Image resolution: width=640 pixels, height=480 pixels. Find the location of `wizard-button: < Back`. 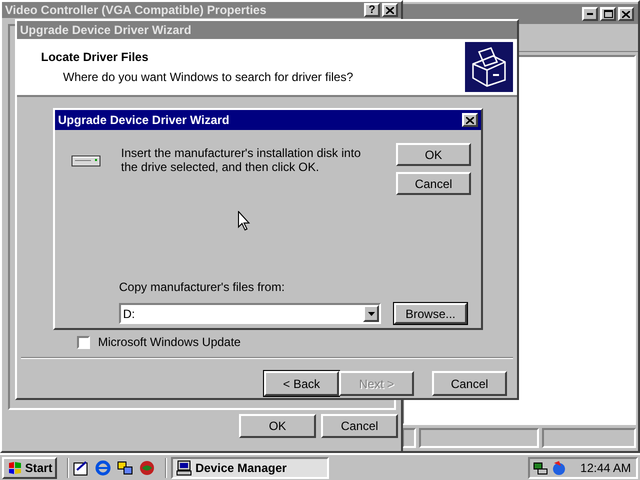

wizard-button: < Back is located at coordinates (301, 383).